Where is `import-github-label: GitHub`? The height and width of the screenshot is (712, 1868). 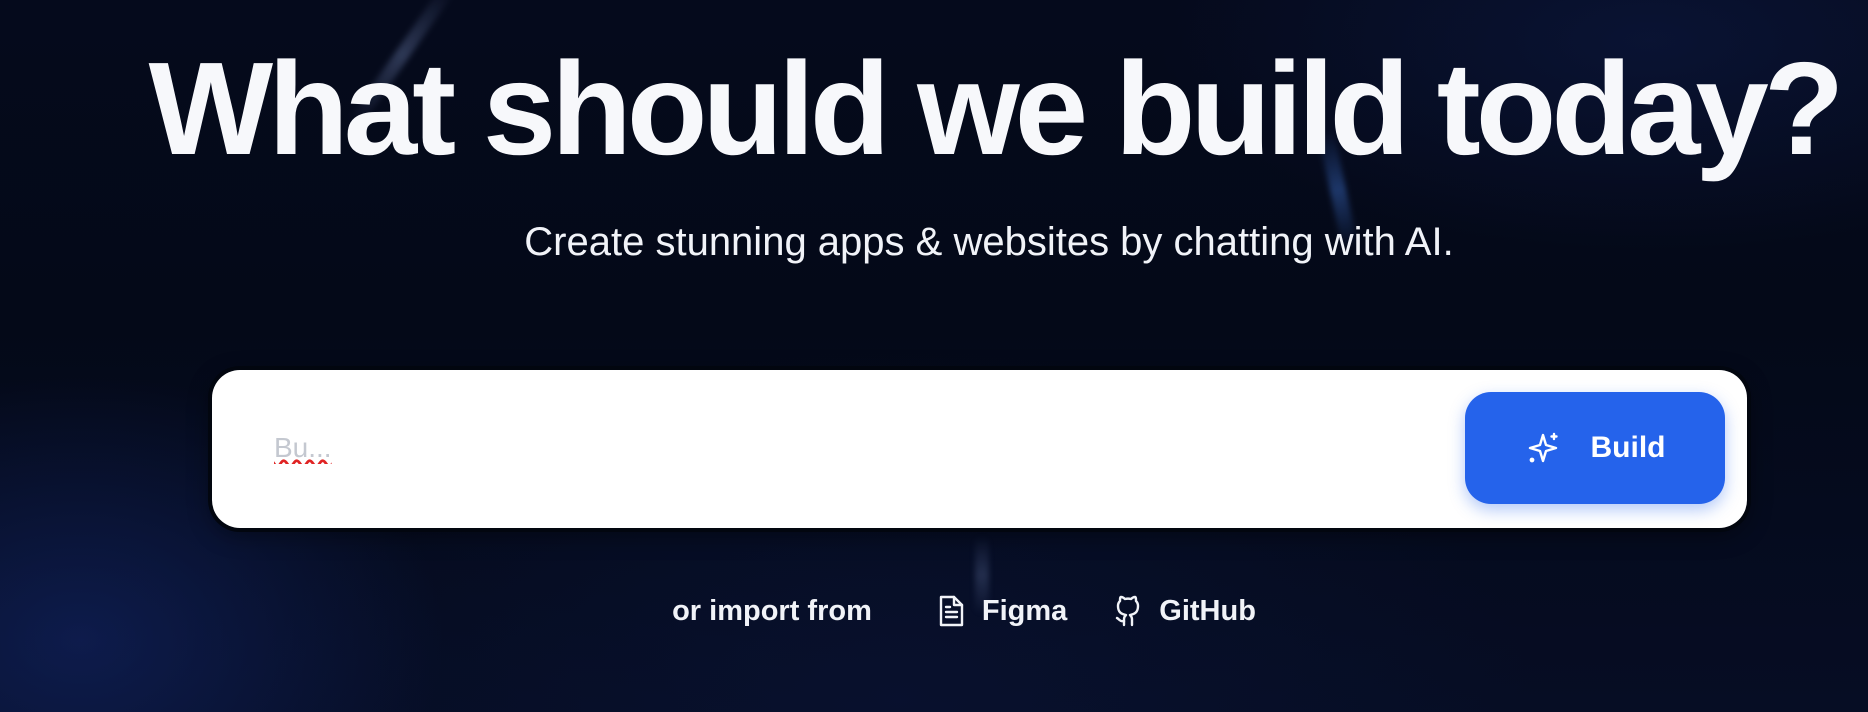 import-github-label: GitHub is located at coordinates (1207, 610).